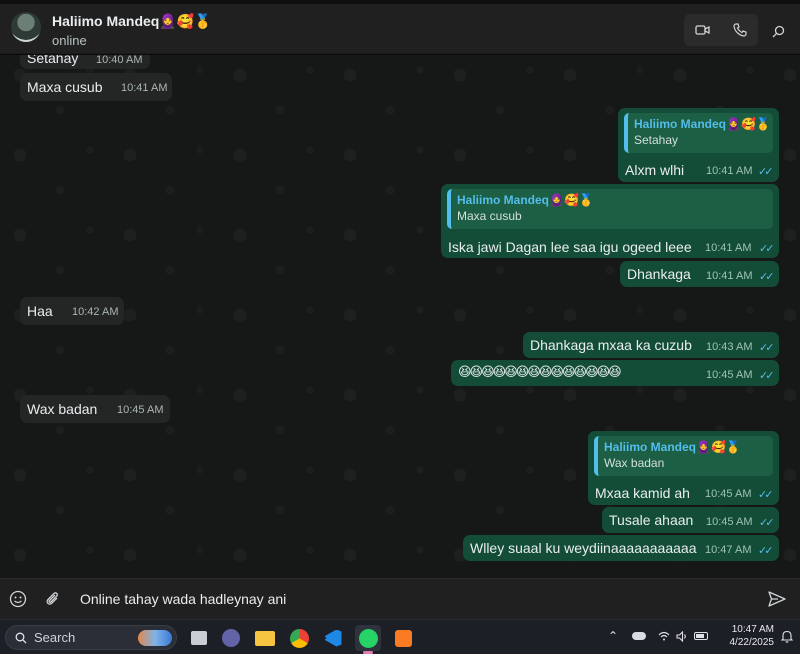 This screenshot has width=800, height=654. I want to click on attach-button, so click(52, 599).